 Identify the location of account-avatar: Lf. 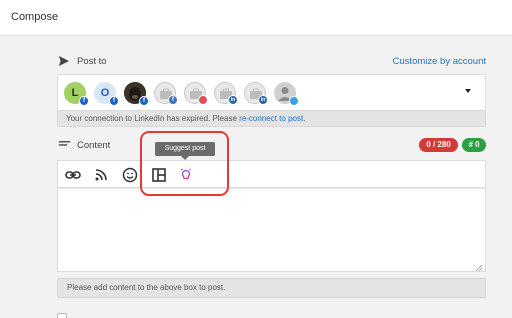
(76, 94).